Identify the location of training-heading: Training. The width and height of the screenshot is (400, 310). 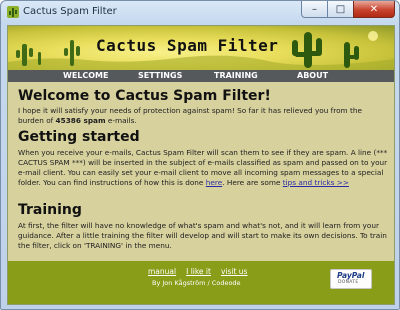
(50, 210).